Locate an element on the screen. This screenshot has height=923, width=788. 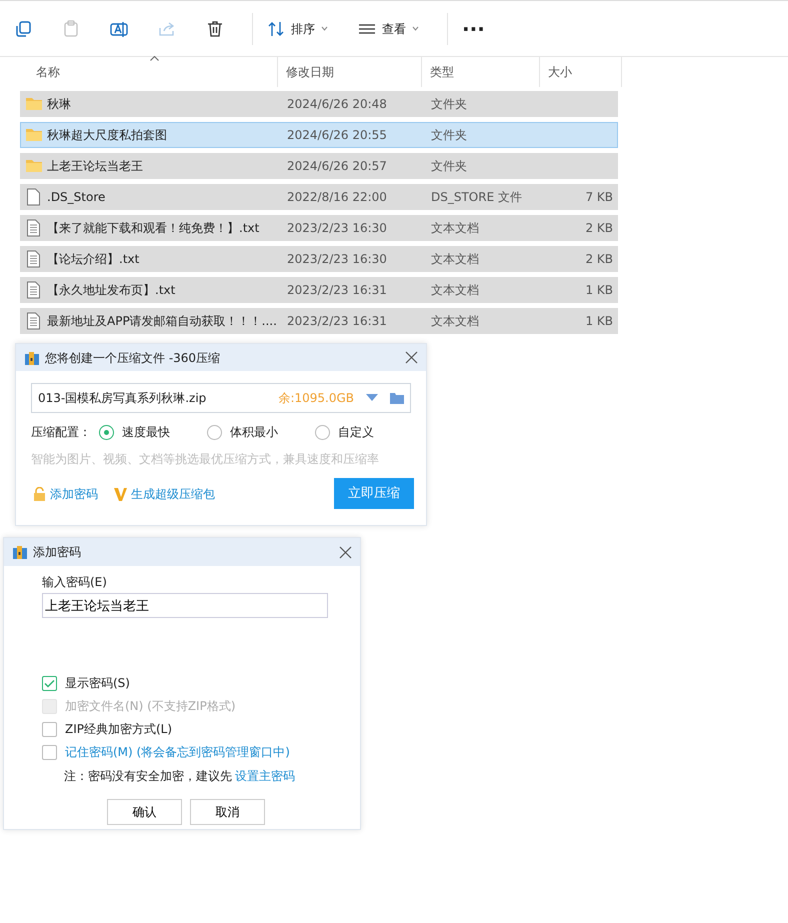
view-button: 查看 is located at coordinates (388, 29).